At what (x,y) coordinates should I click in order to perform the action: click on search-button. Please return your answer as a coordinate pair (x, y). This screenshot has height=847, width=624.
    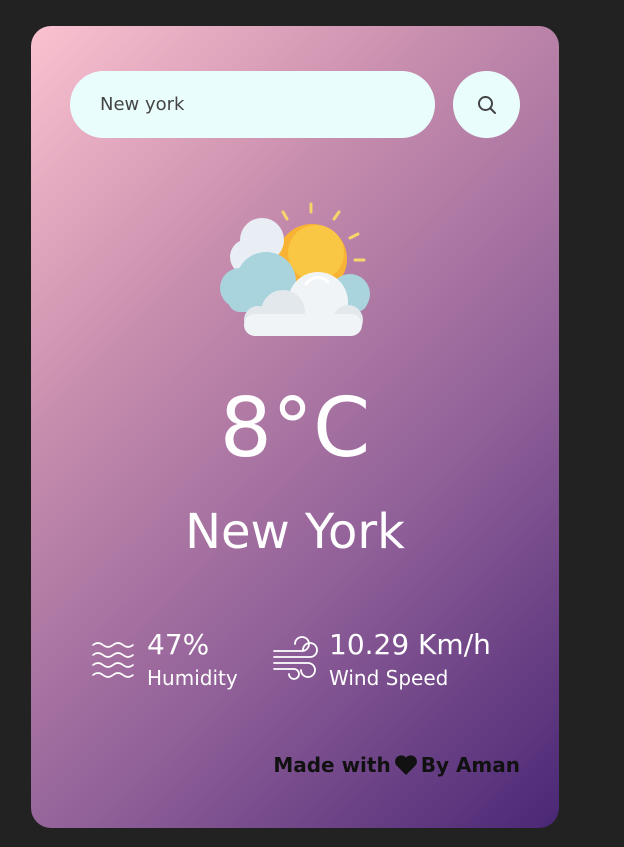
    Looking at the image, I should click on (486, 104).